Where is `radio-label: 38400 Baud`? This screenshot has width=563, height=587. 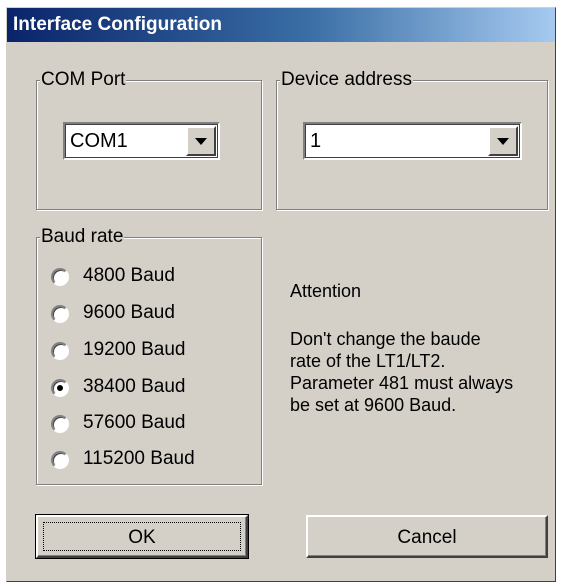 radio-label: 38400 Baud is located at coordinates (134, 386).